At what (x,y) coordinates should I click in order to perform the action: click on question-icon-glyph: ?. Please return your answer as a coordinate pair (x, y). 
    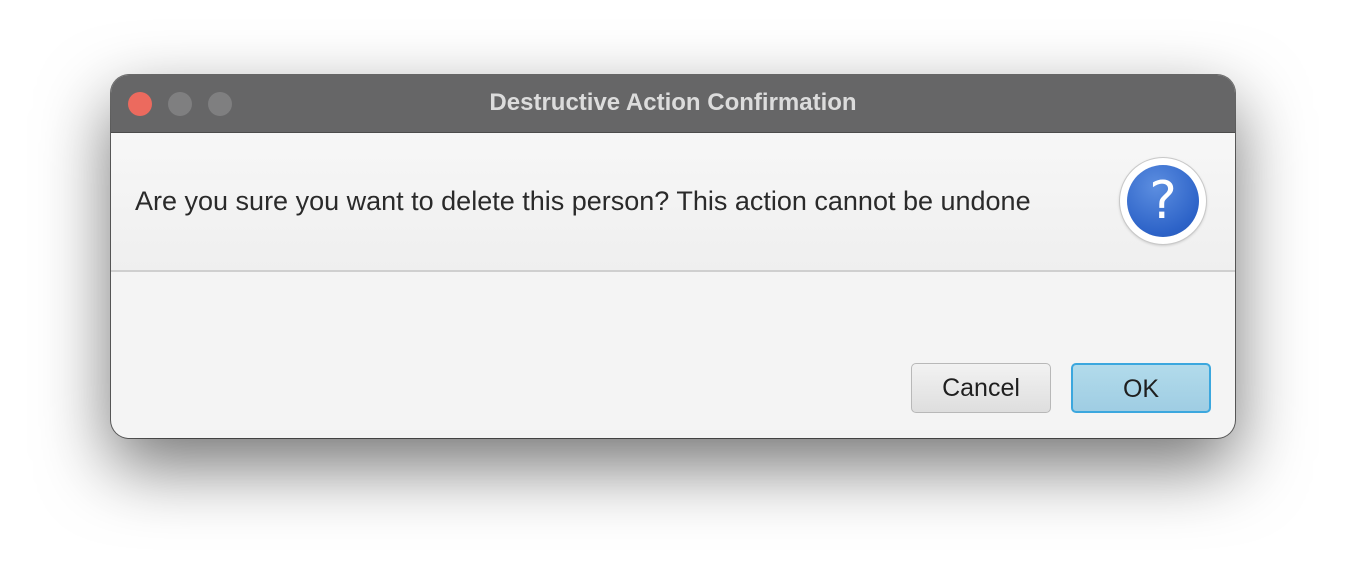
    Looking at the image, I should click on (1163, 201).